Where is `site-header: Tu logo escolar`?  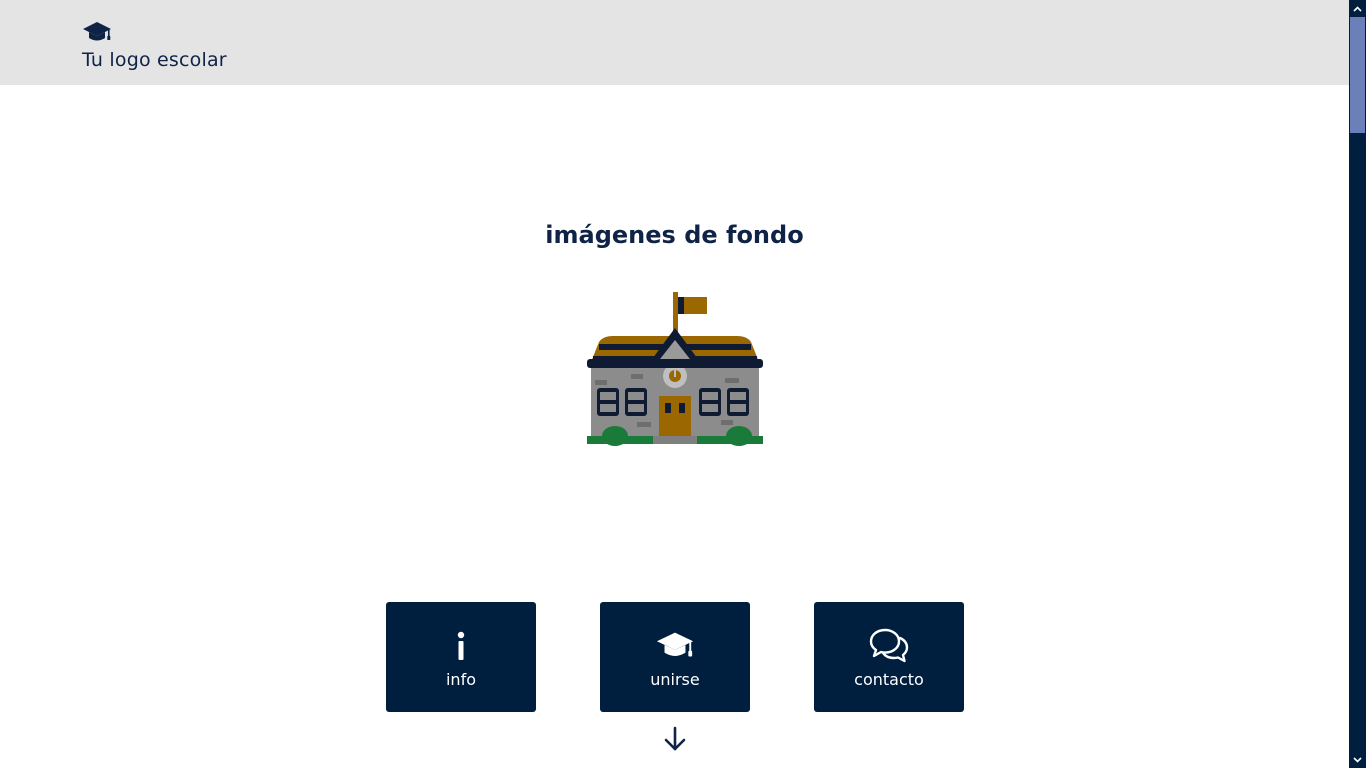
site-header: Tu logo escolar is located at coordinates (674, 42).